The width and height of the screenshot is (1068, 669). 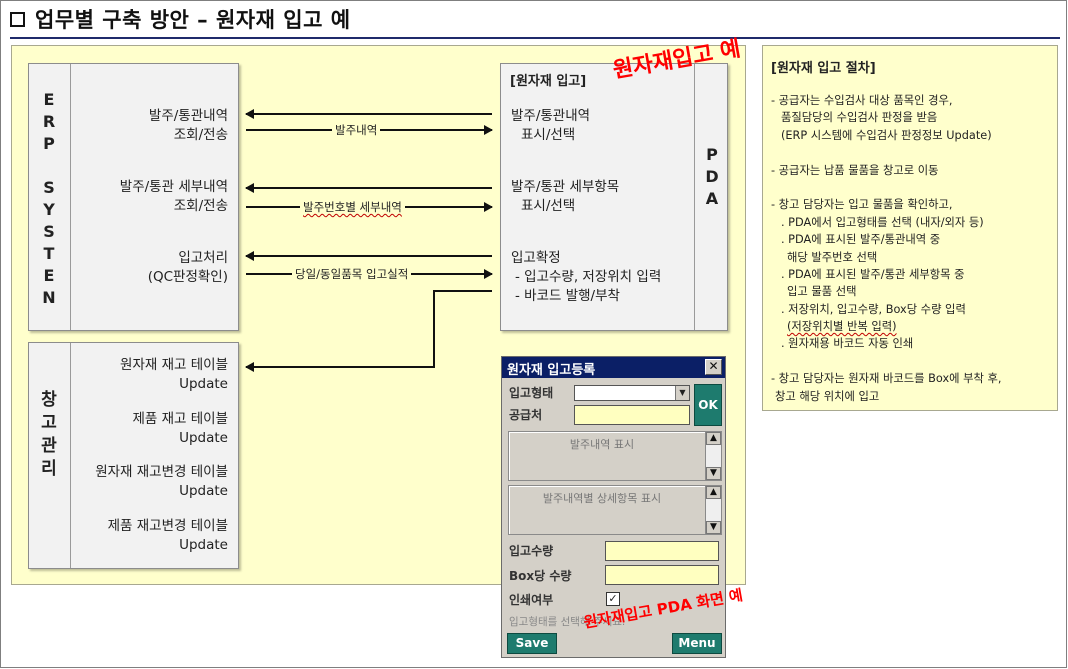 I want to click on box-quantity-input, so click(x=662, y=575).